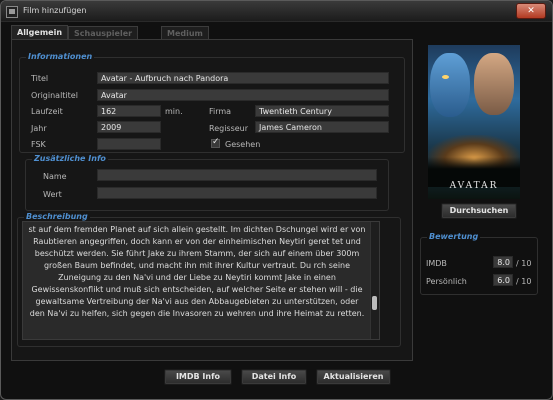 This screenshot has width=553, height=400. I want to click on tab-schauspieler-genre: Schauspieler & Genre, so click(103, 38).